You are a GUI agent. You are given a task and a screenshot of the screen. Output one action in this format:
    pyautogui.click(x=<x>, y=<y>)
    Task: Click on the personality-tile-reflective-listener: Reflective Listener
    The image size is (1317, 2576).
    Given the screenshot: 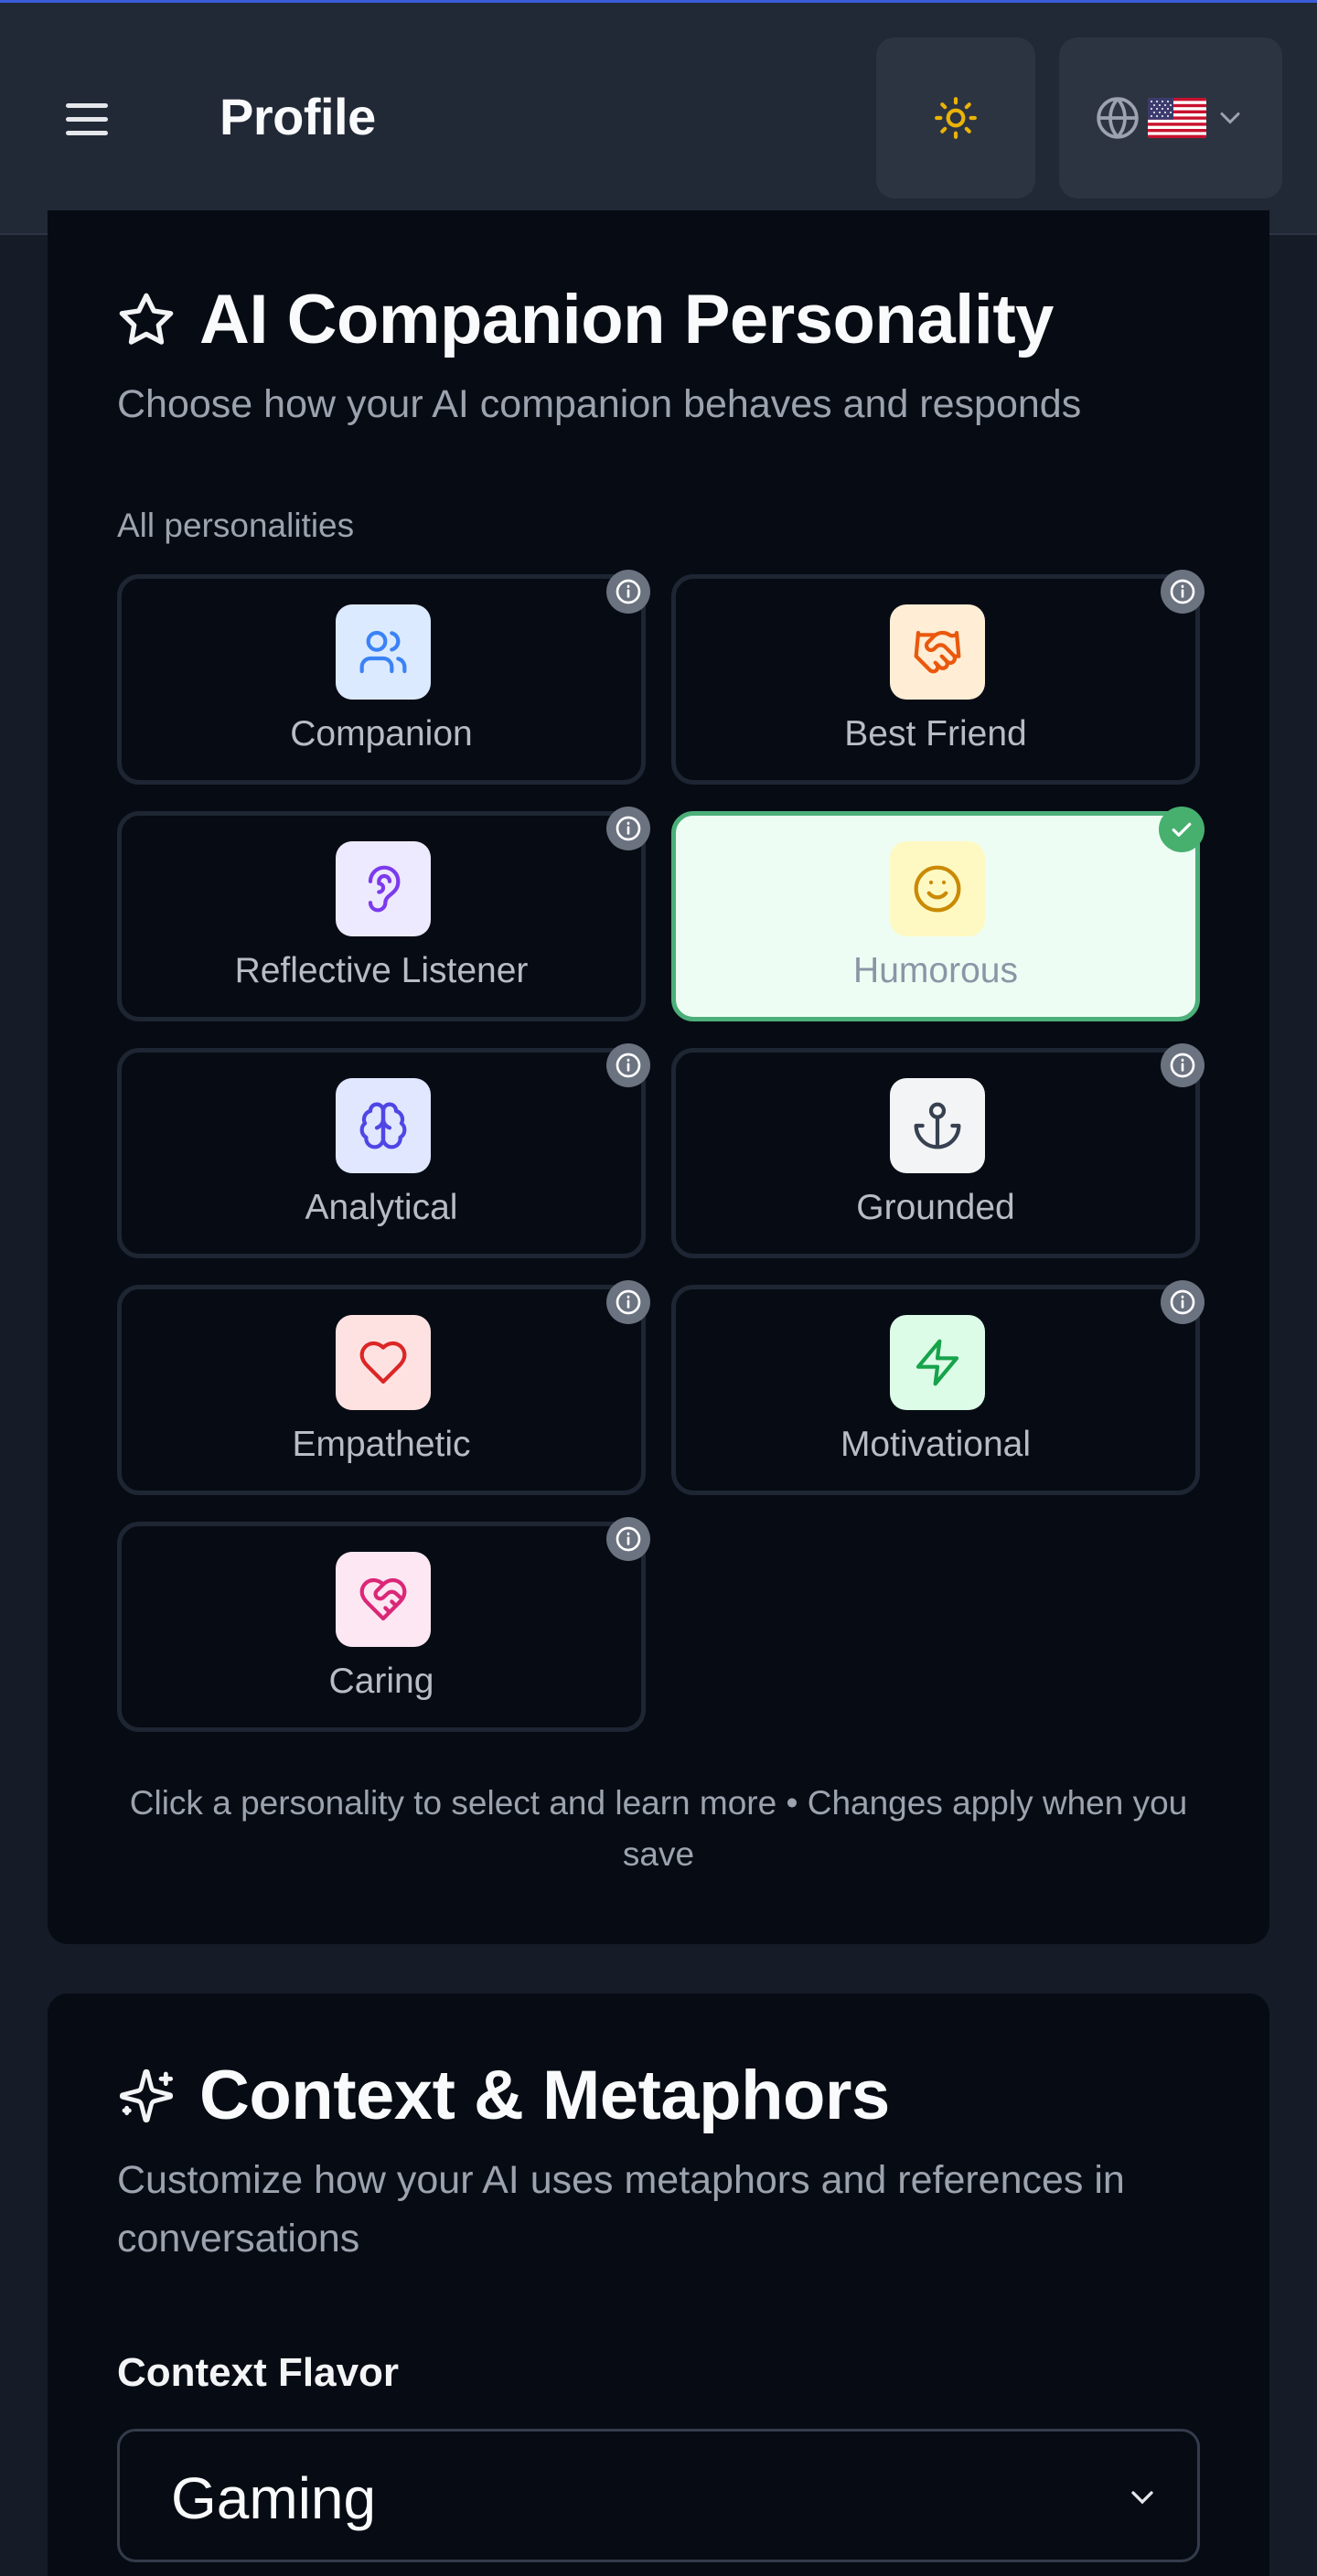 What is the action you would take?
    pyautogui.click(x=383, y=914)
    